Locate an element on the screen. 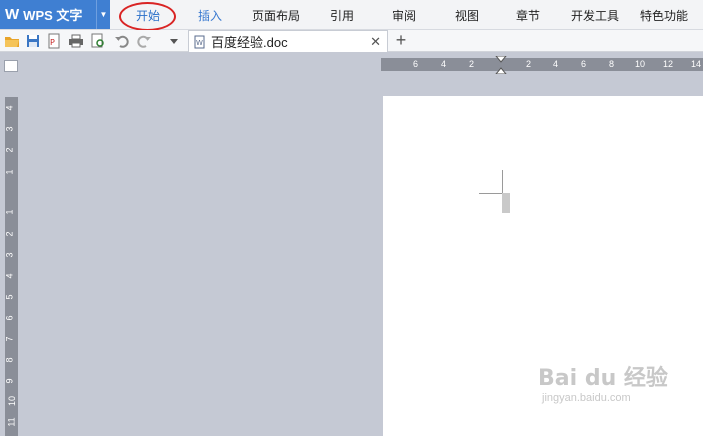 The width and height of the screenshot is (703, 436). document-tab: W 百度经验.doc ✕ is located at coordinates (288, 41).